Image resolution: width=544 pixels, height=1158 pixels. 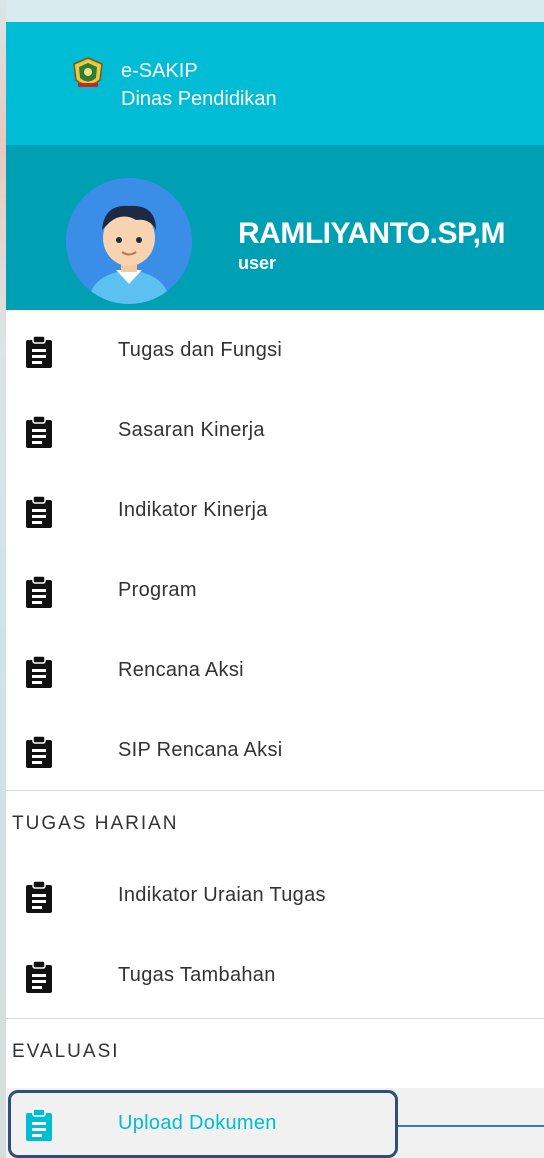 I want to click on menu-item-label: Indikator Uraian Tugas, so click(x=222, y=895).